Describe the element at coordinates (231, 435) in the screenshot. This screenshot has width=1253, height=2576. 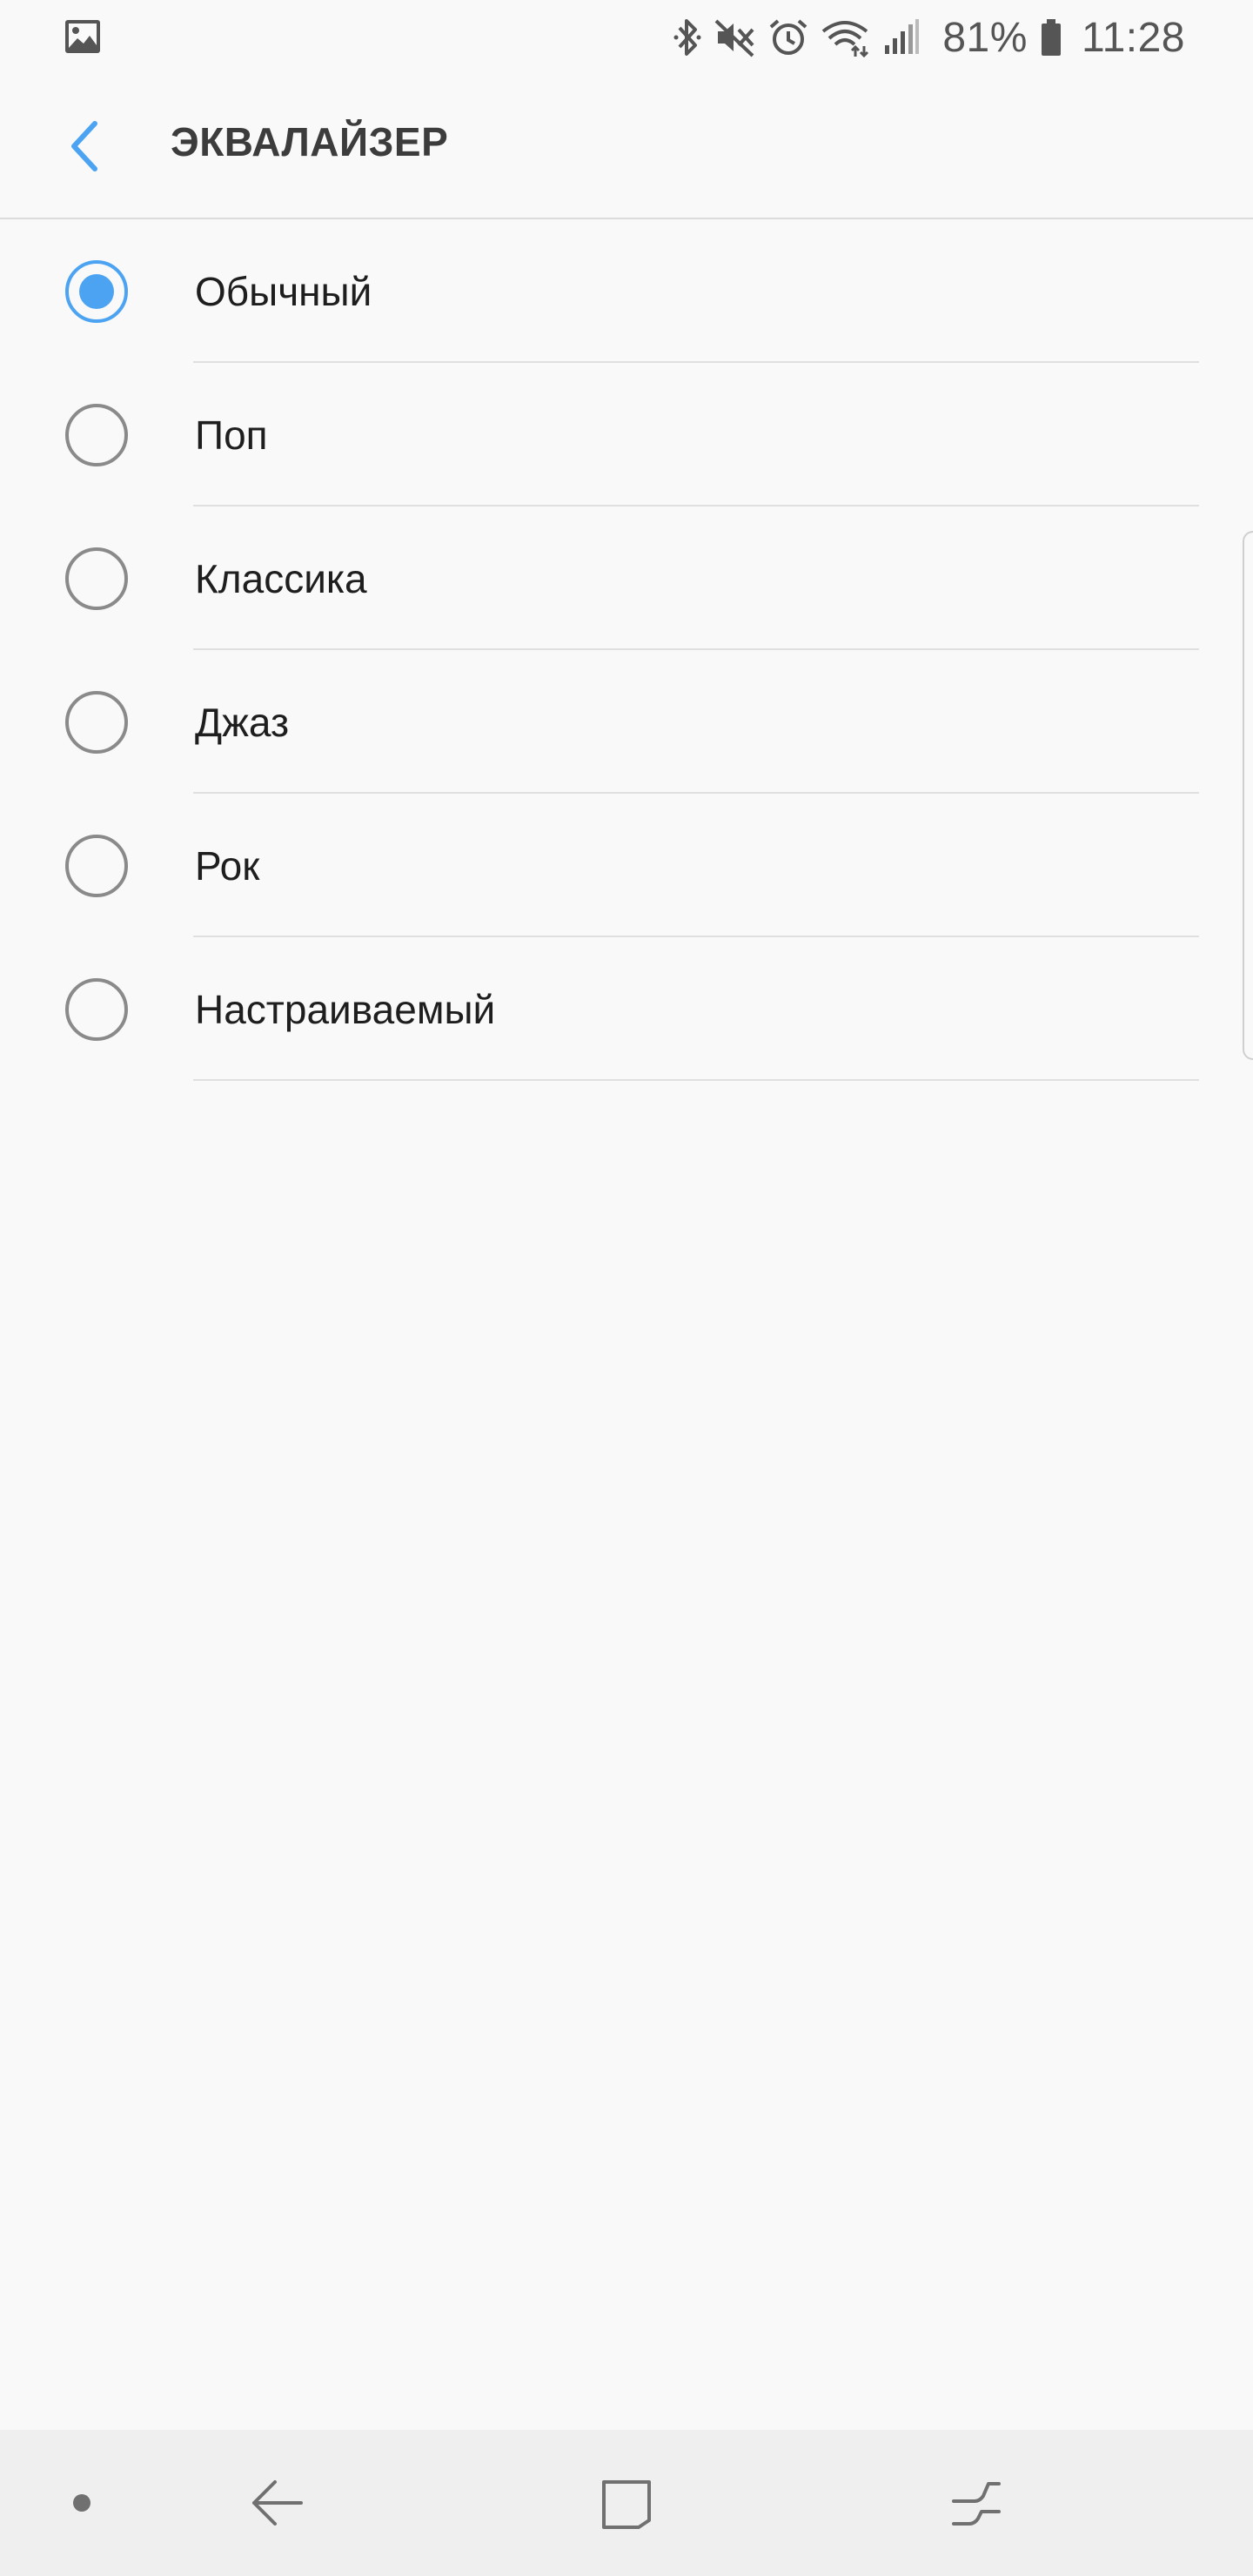
I see `option-label: Поп` at that location.